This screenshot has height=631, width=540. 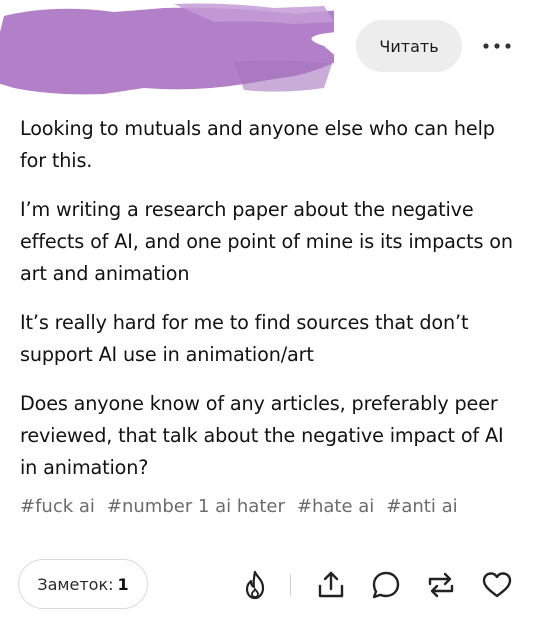 What do you see at coordinates (335, 506) in the screenshot?
I see `tag-link: #hate ai` at bounding box center [335, 506].